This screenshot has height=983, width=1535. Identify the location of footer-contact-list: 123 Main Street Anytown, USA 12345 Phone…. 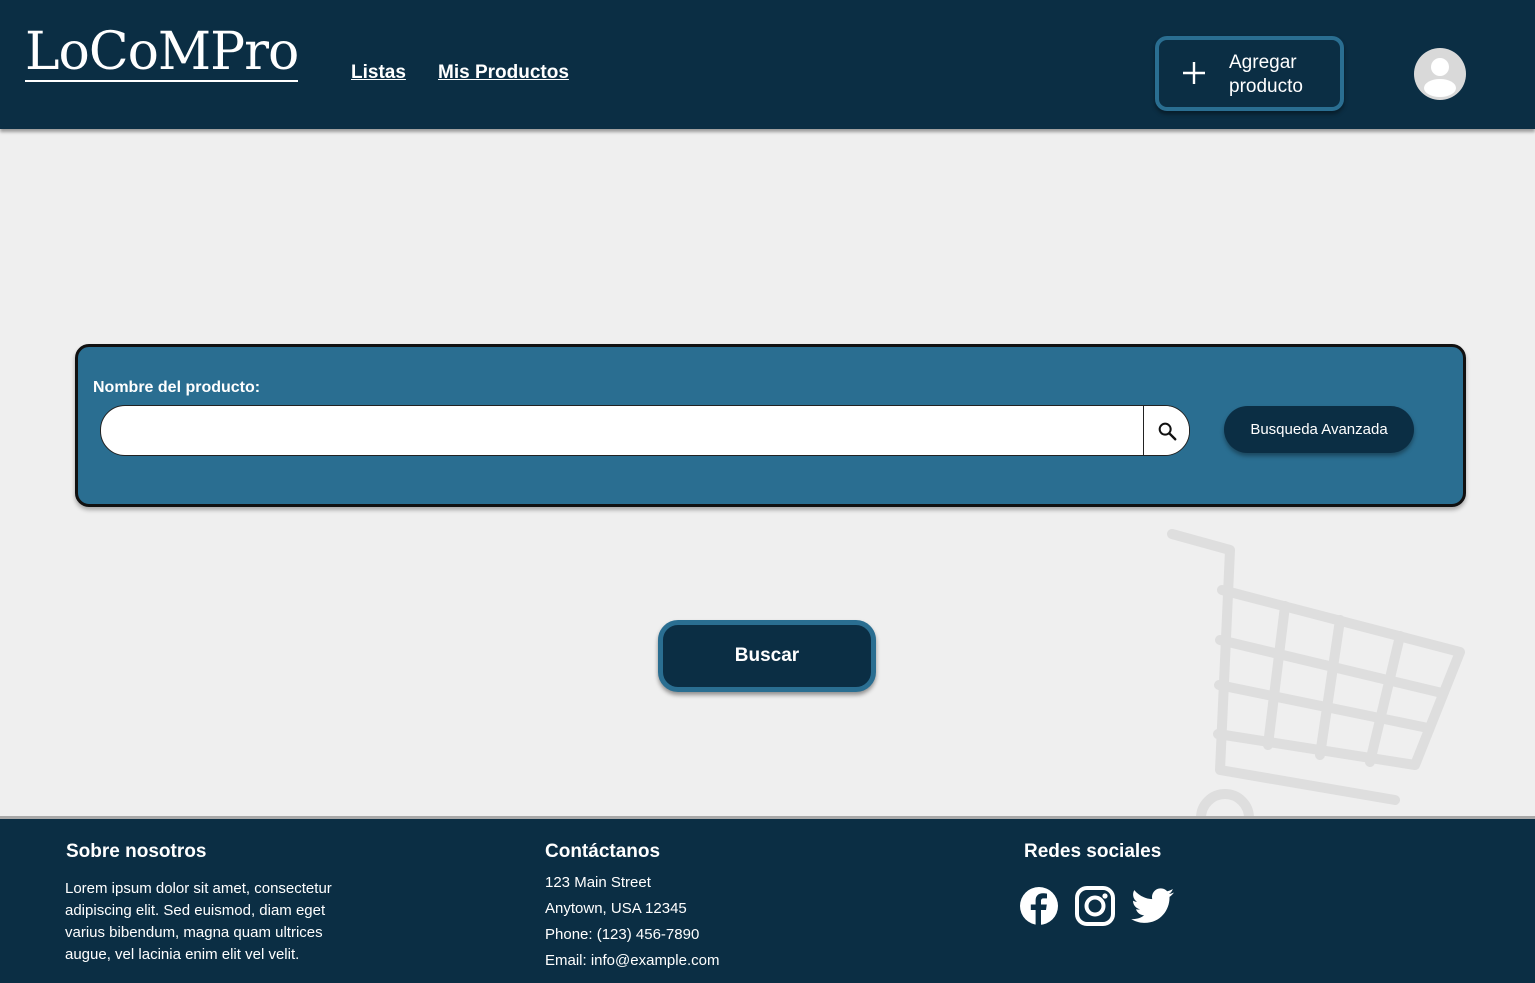
(632, 922).